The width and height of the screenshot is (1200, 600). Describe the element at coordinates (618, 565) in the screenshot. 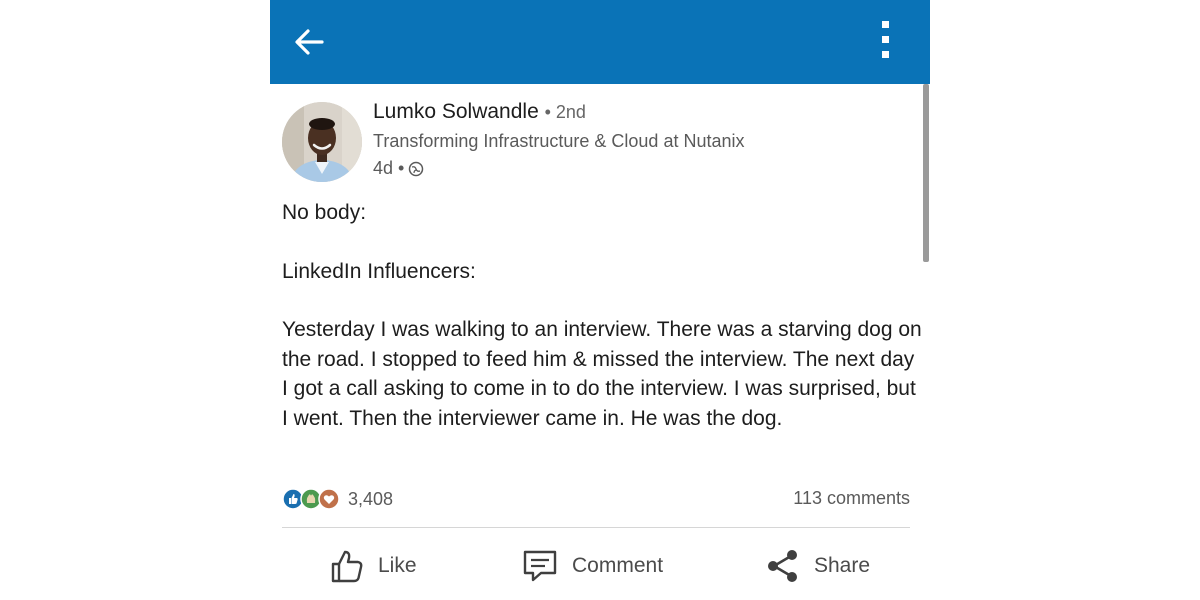

I see `comment-label: Comment` at that location.